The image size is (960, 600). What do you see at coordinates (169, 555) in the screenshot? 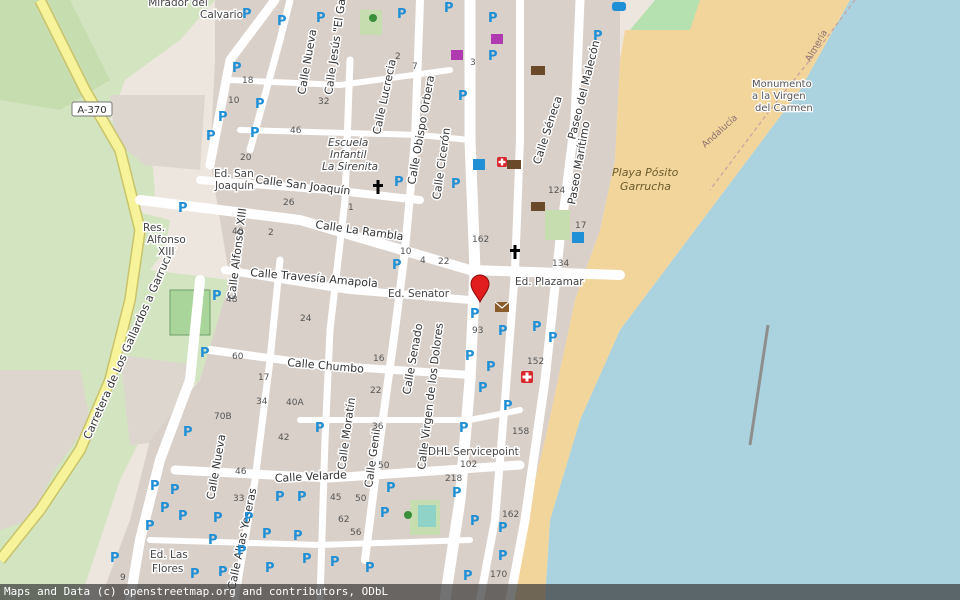
I see `label-ed-las-flores: Ed. Las` at bounding box center [169, 555].